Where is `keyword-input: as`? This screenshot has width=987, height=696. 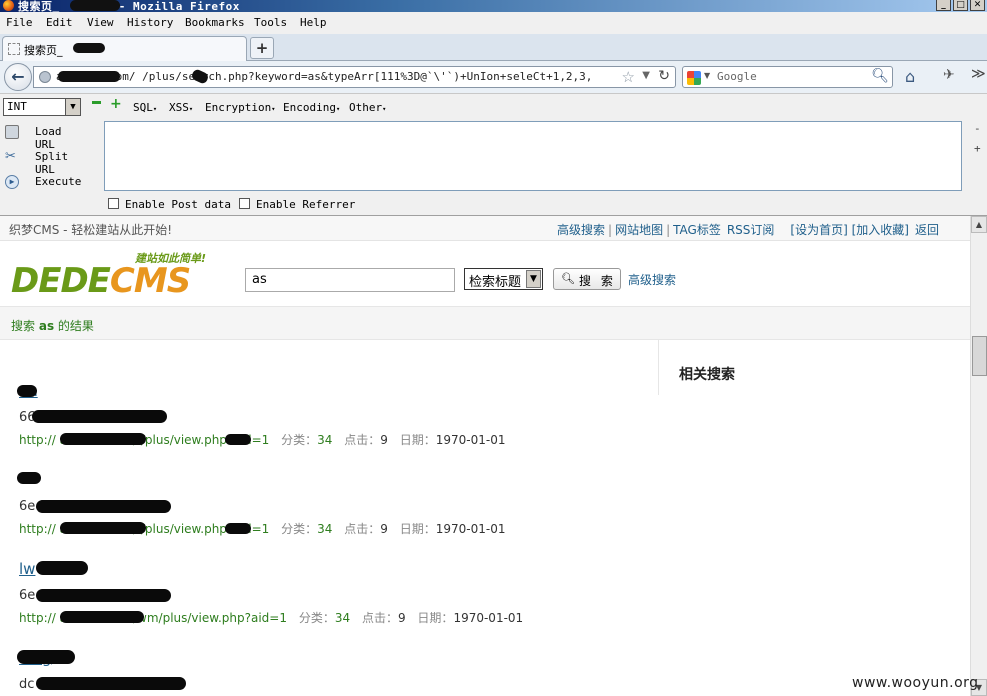 keyword-input: as is located at coordinates (350, 280).